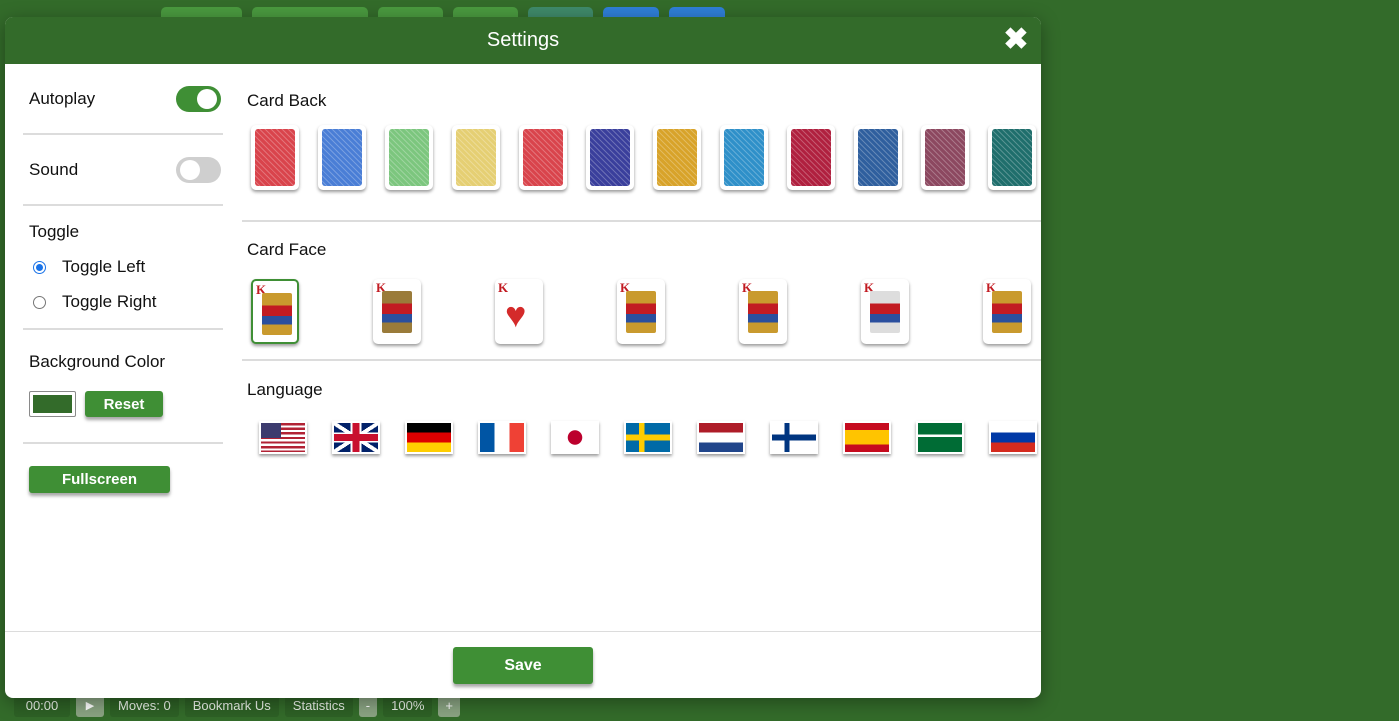 The width and height of the screenshot is (1399, 721). I want to click on flag-fi-icon, so click(794, 437).